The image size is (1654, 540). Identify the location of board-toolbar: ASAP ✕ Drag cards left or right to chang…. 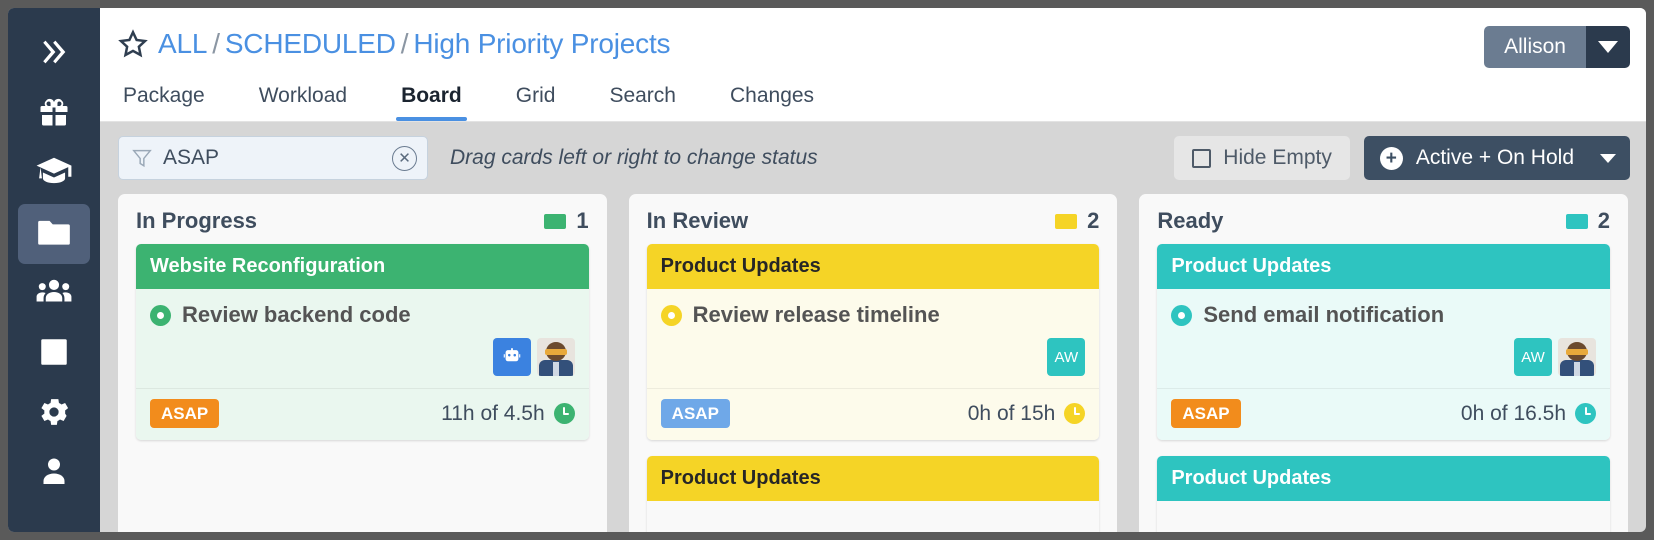
(873, 158).